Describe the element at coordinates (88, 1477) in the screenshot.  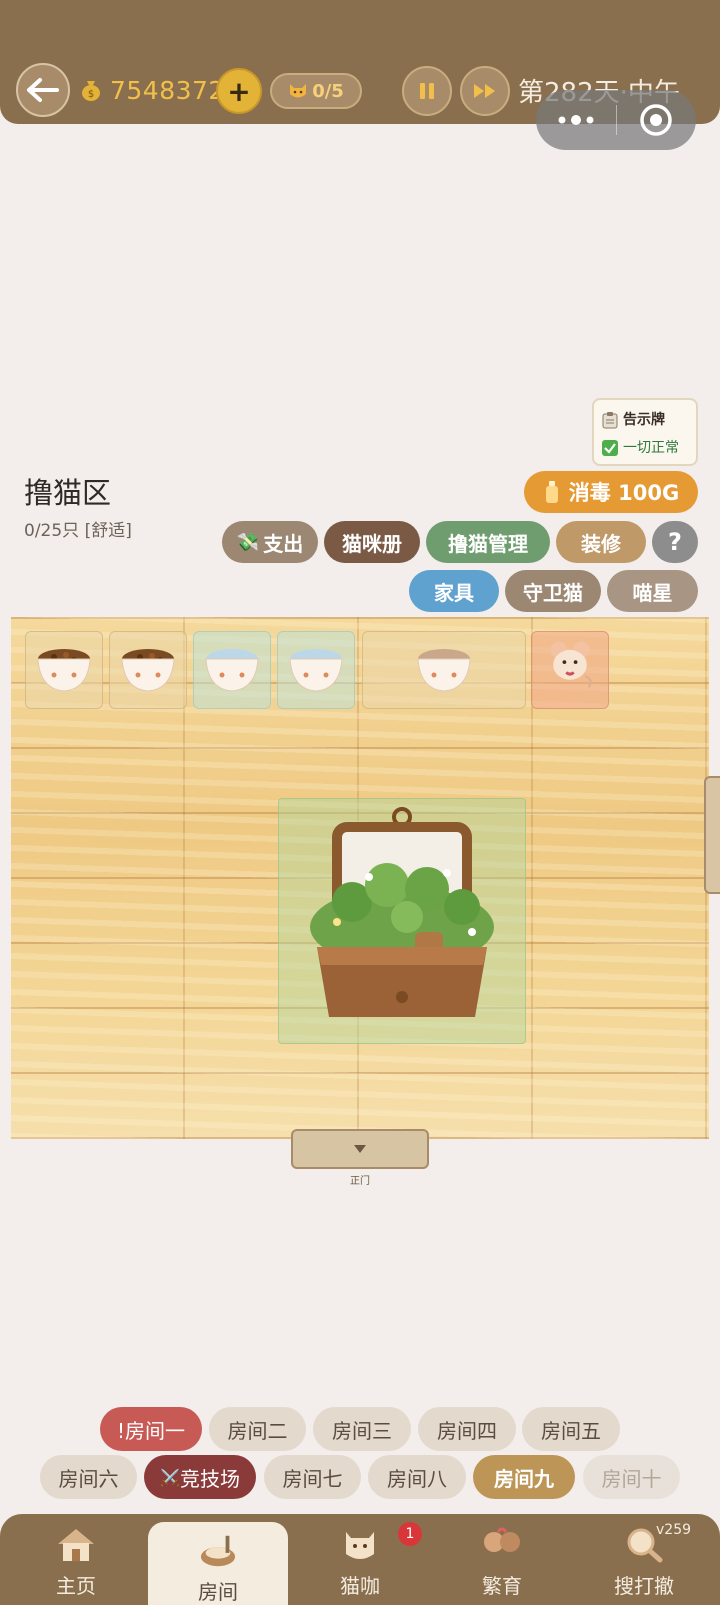
I see `room-button-6: 房间六` at that location.